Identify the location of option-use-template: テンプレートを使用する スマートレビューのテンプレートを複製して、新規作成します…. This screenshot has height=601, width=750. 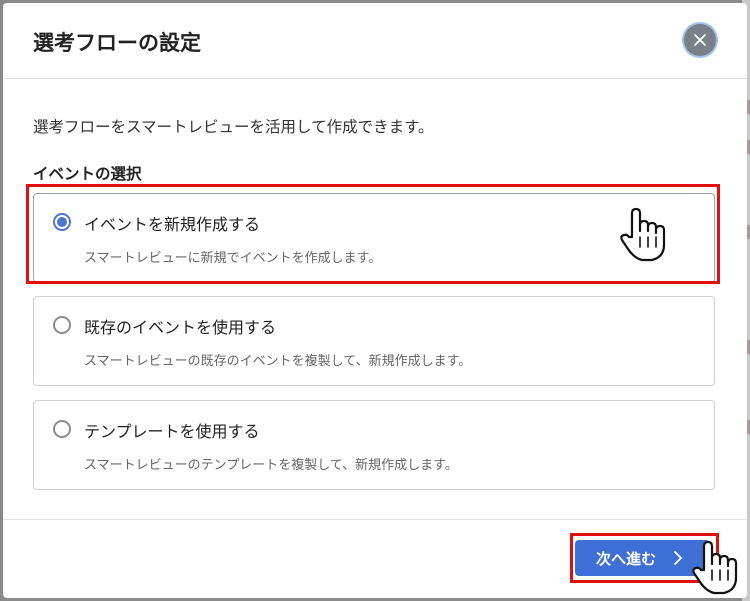
(374, 445).